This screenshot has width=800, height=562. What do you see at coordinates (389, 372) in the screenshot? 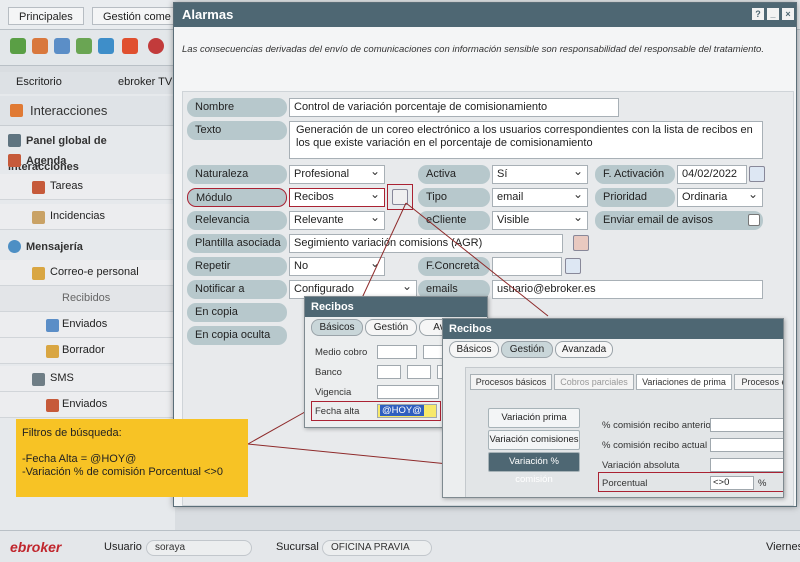
I see `banco-input` at bounding box center [389, 372].